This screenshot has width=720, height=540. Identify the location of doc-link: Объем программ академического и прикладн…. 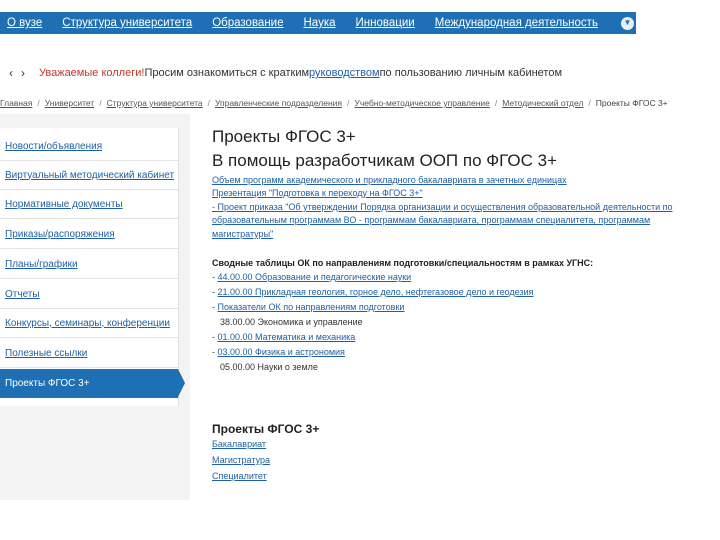
(389, 180).